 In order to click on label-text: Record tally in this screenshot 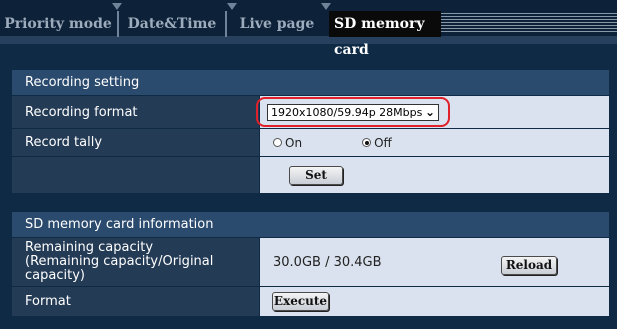, I will do `click(64, 142)`.